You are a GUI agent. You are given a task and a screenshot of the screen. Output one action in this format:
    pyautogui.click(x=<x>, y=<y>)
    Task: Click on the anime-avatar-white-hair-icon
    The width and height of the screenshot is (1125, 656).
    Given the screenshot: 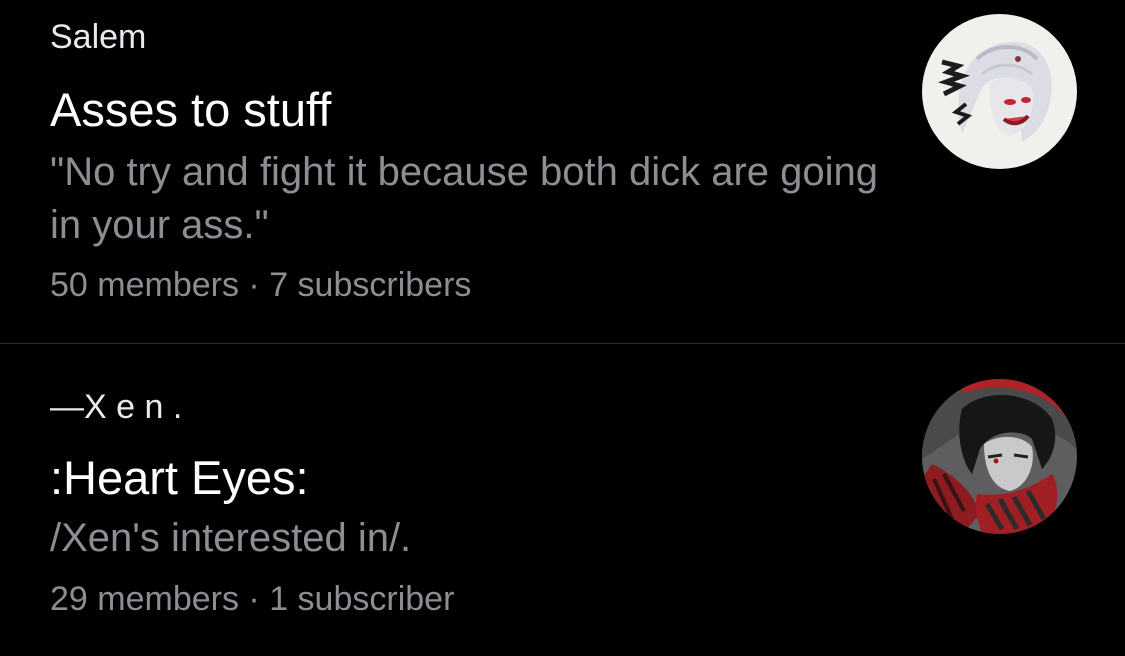 What is the action you would take?
    pyautogui.click(x=999, y=91)
    